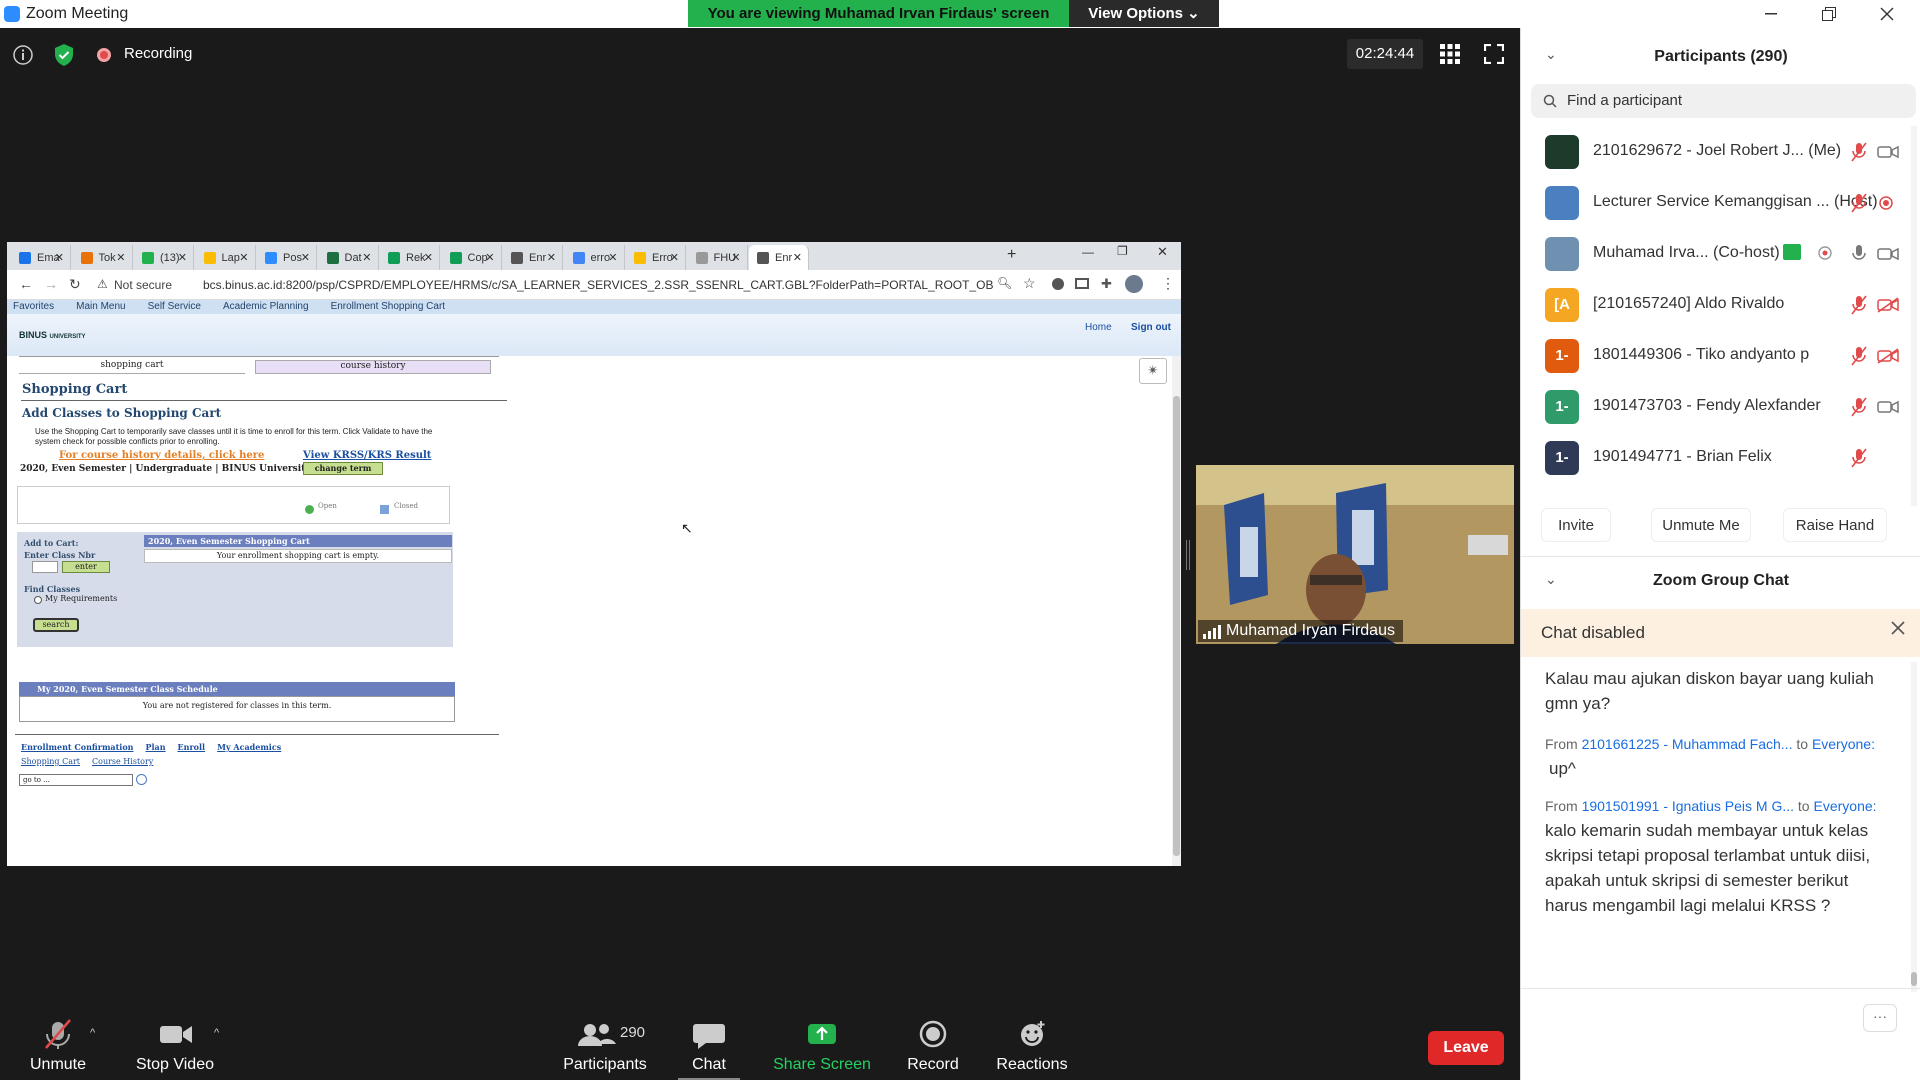 This screenshot has width=1920, height=1080. I want to click on unmute-me-button: Unmute Me, so click(1701, 525).